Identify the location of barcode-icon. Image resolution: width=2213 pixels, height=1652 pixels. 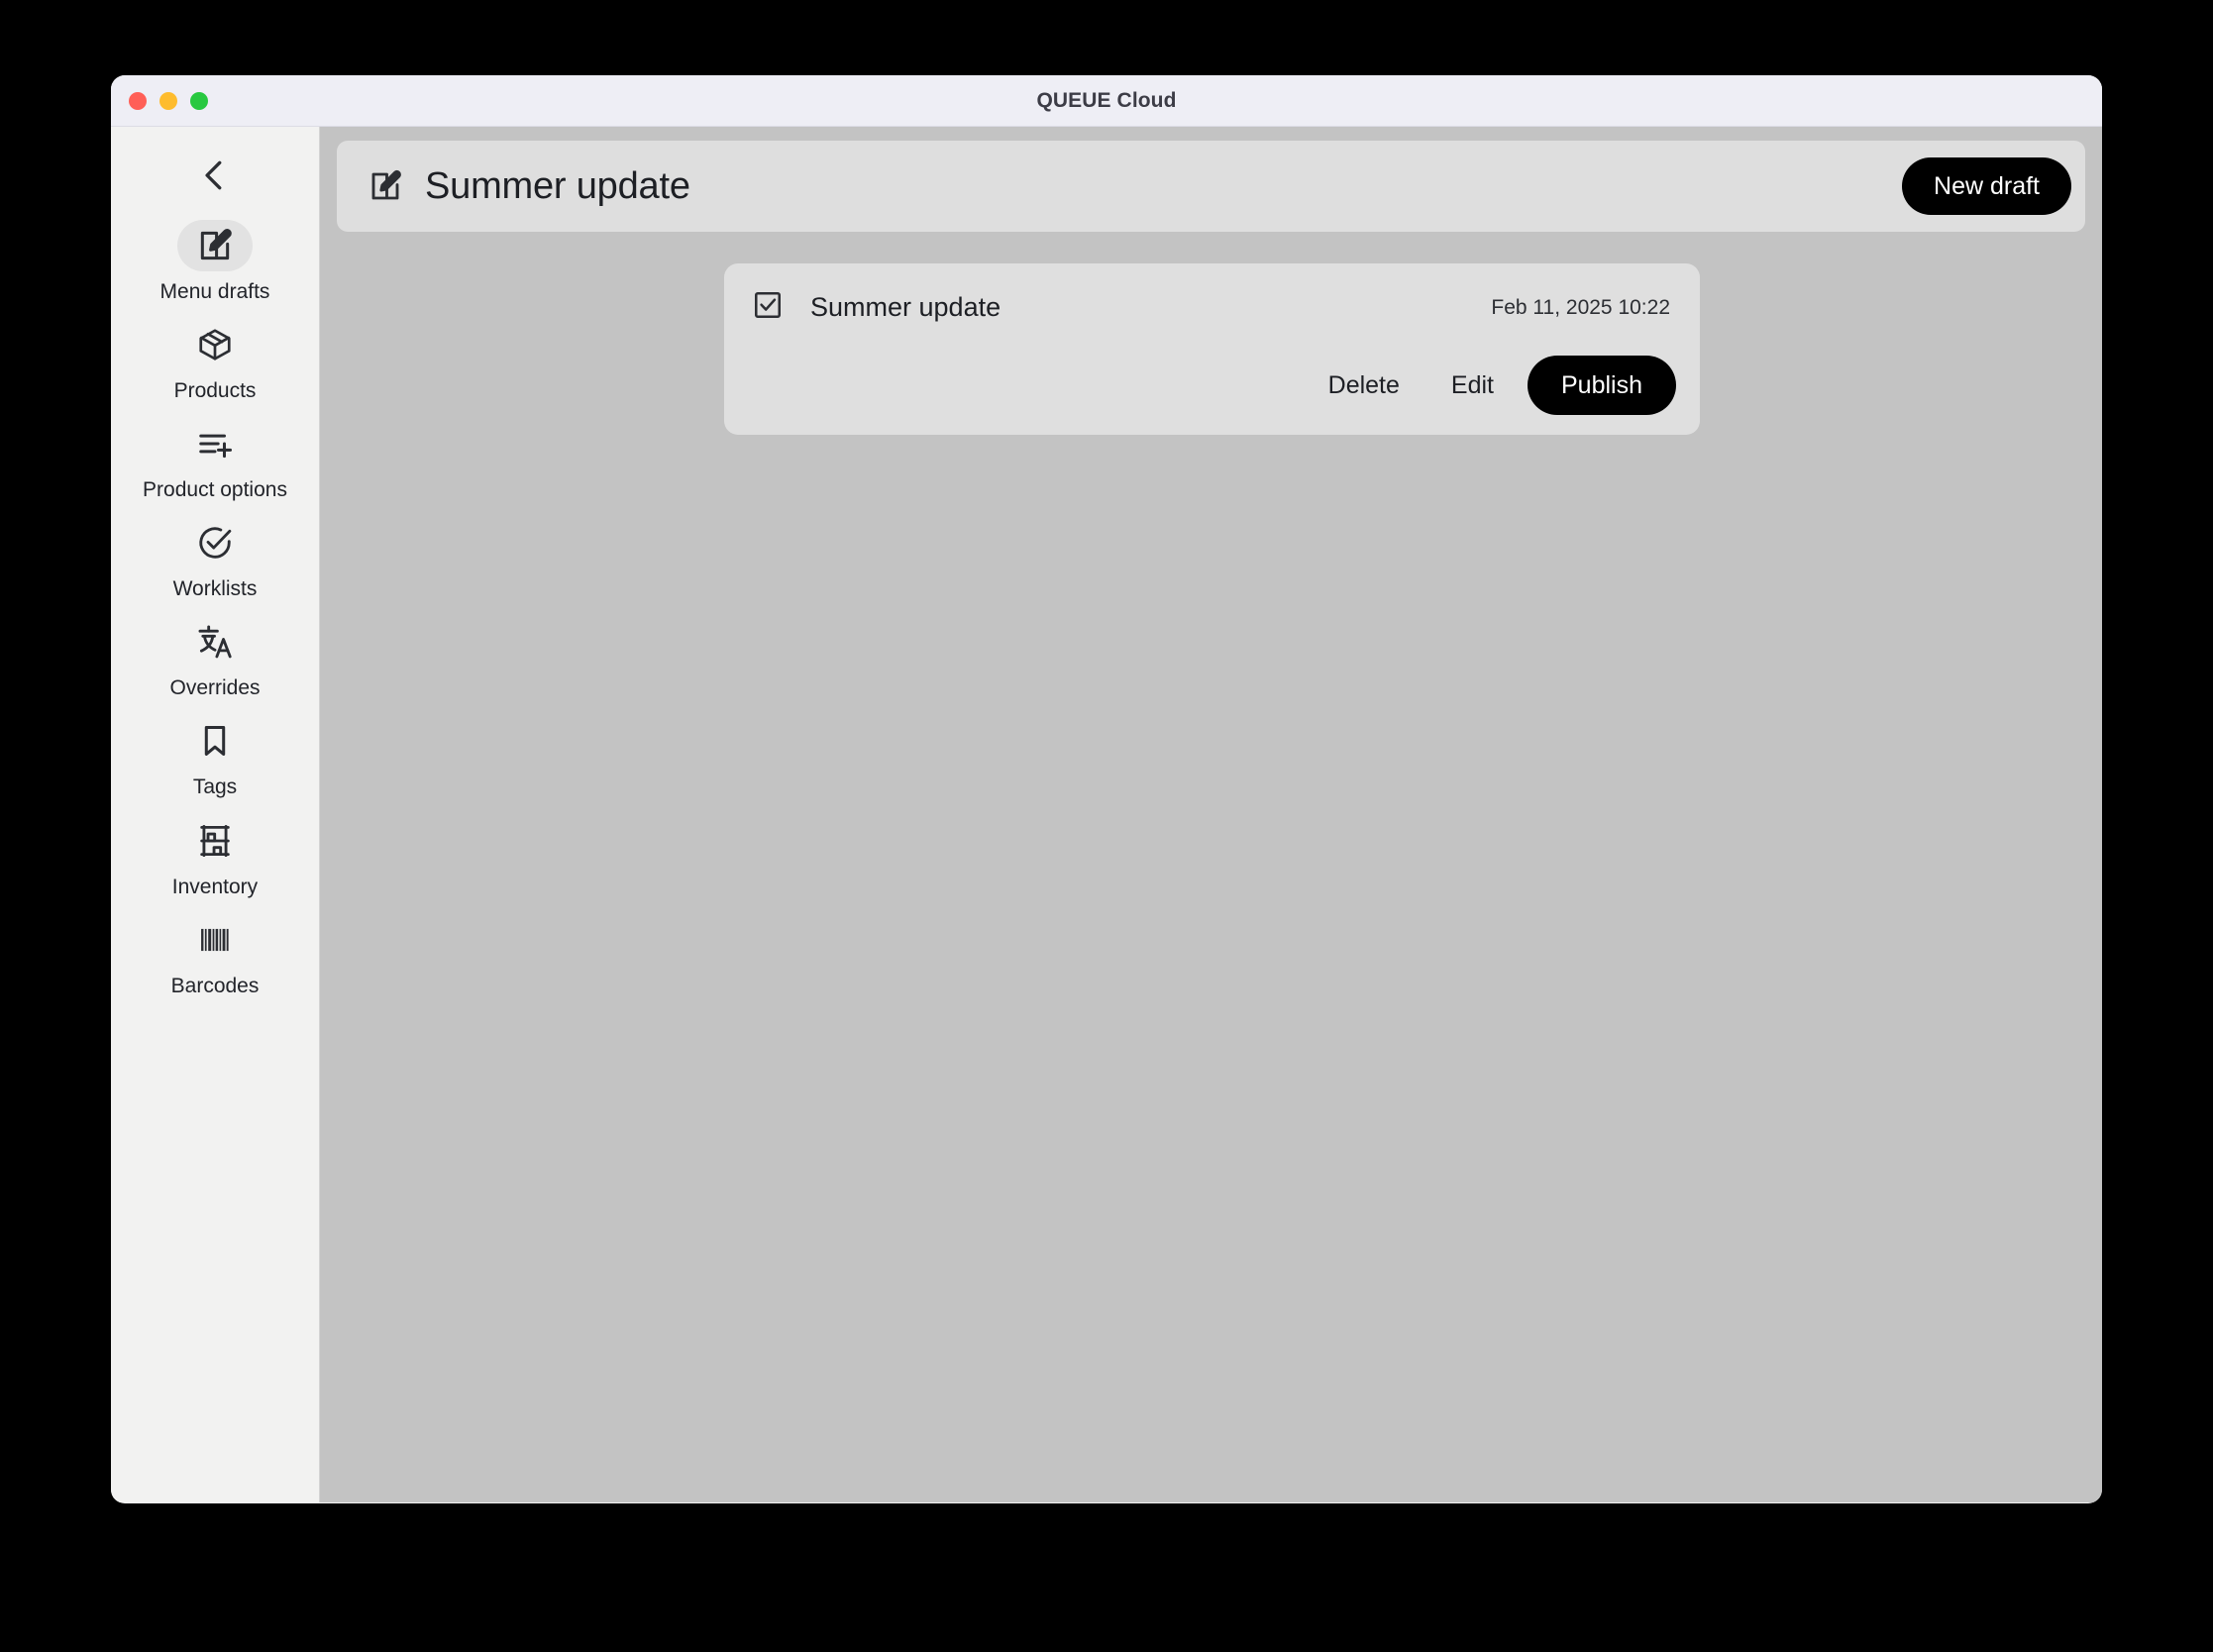
(215, 940).